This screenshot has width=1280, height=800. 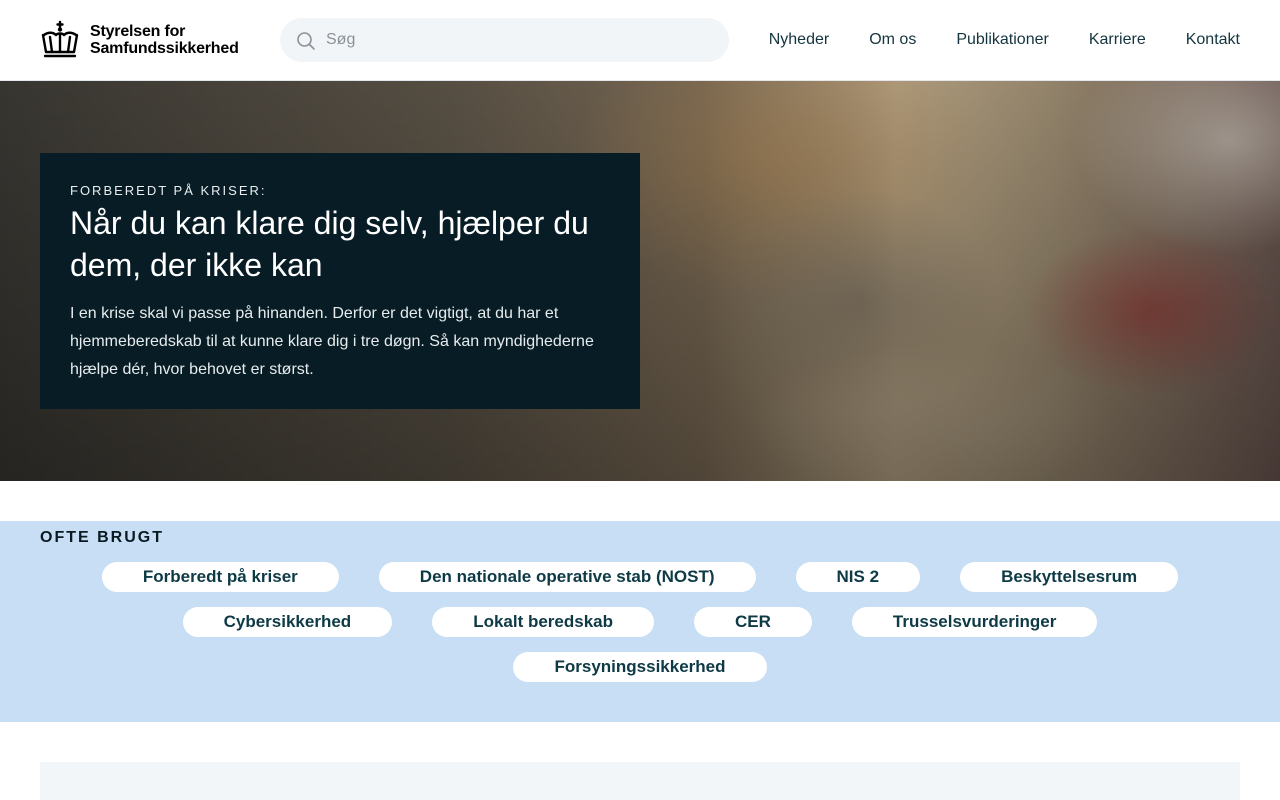 What do you see at coordinates (858, 577) in the screenshot?
I see `pill-nis-2: NIS 2` at bounding box center [858, 577].